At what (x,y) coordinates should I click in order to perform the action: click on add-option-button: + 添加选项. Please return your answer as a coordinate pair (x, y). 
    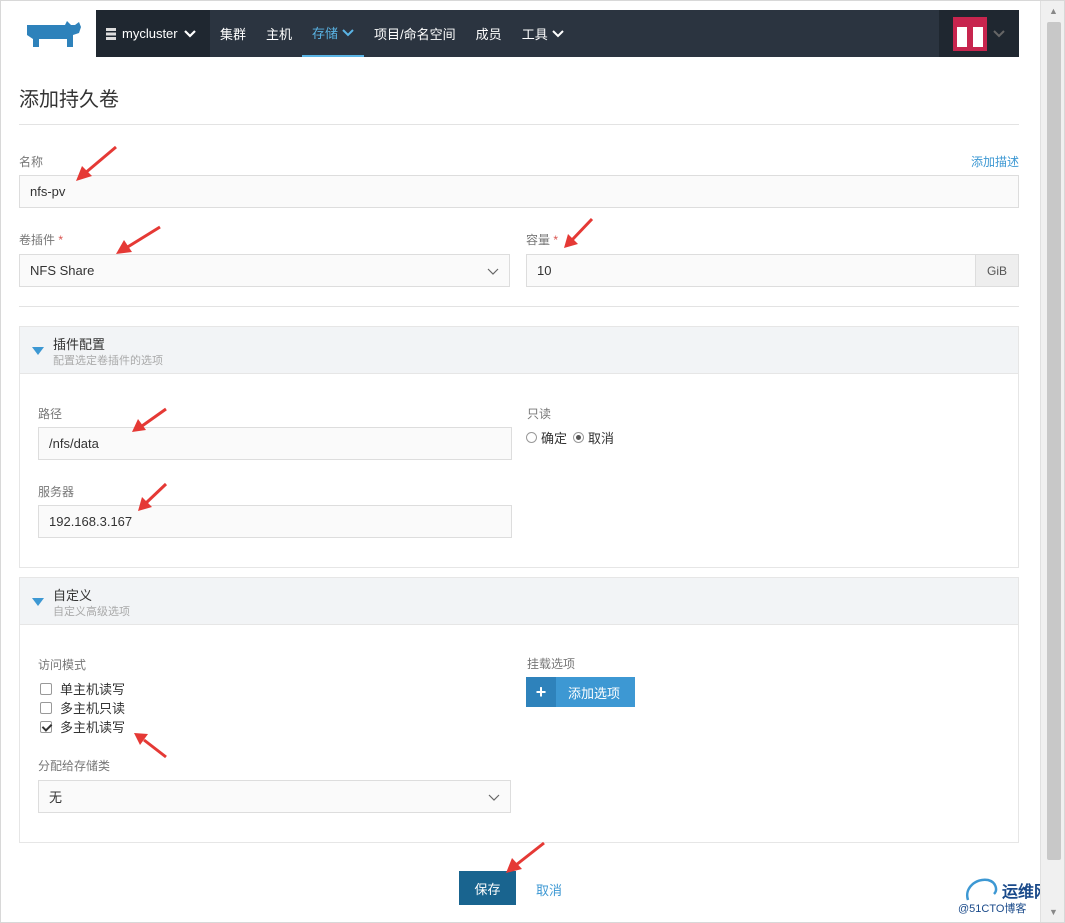
    Looking at the image, I should click on (580, 692).